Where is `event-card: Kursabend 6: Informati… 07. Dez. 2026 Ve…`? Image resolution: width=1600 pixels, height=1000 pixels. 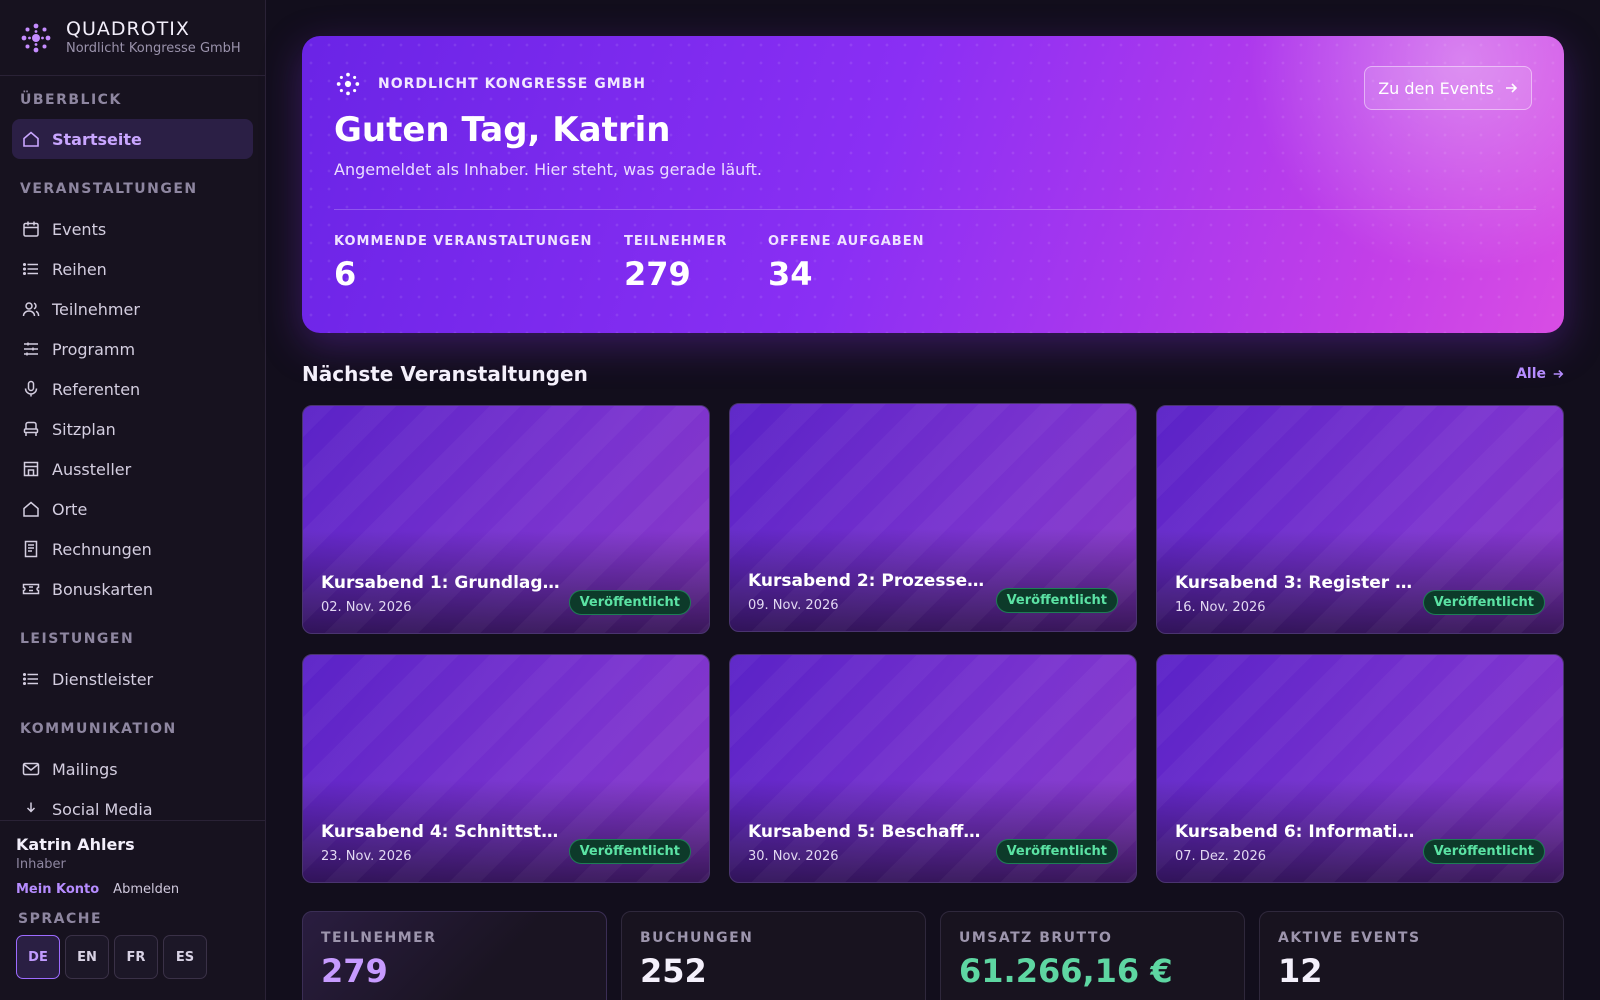
event-card: Kursabend 6: Informati… 07. Dez. 2026 Ve… is located at coordinates (1360, 768).